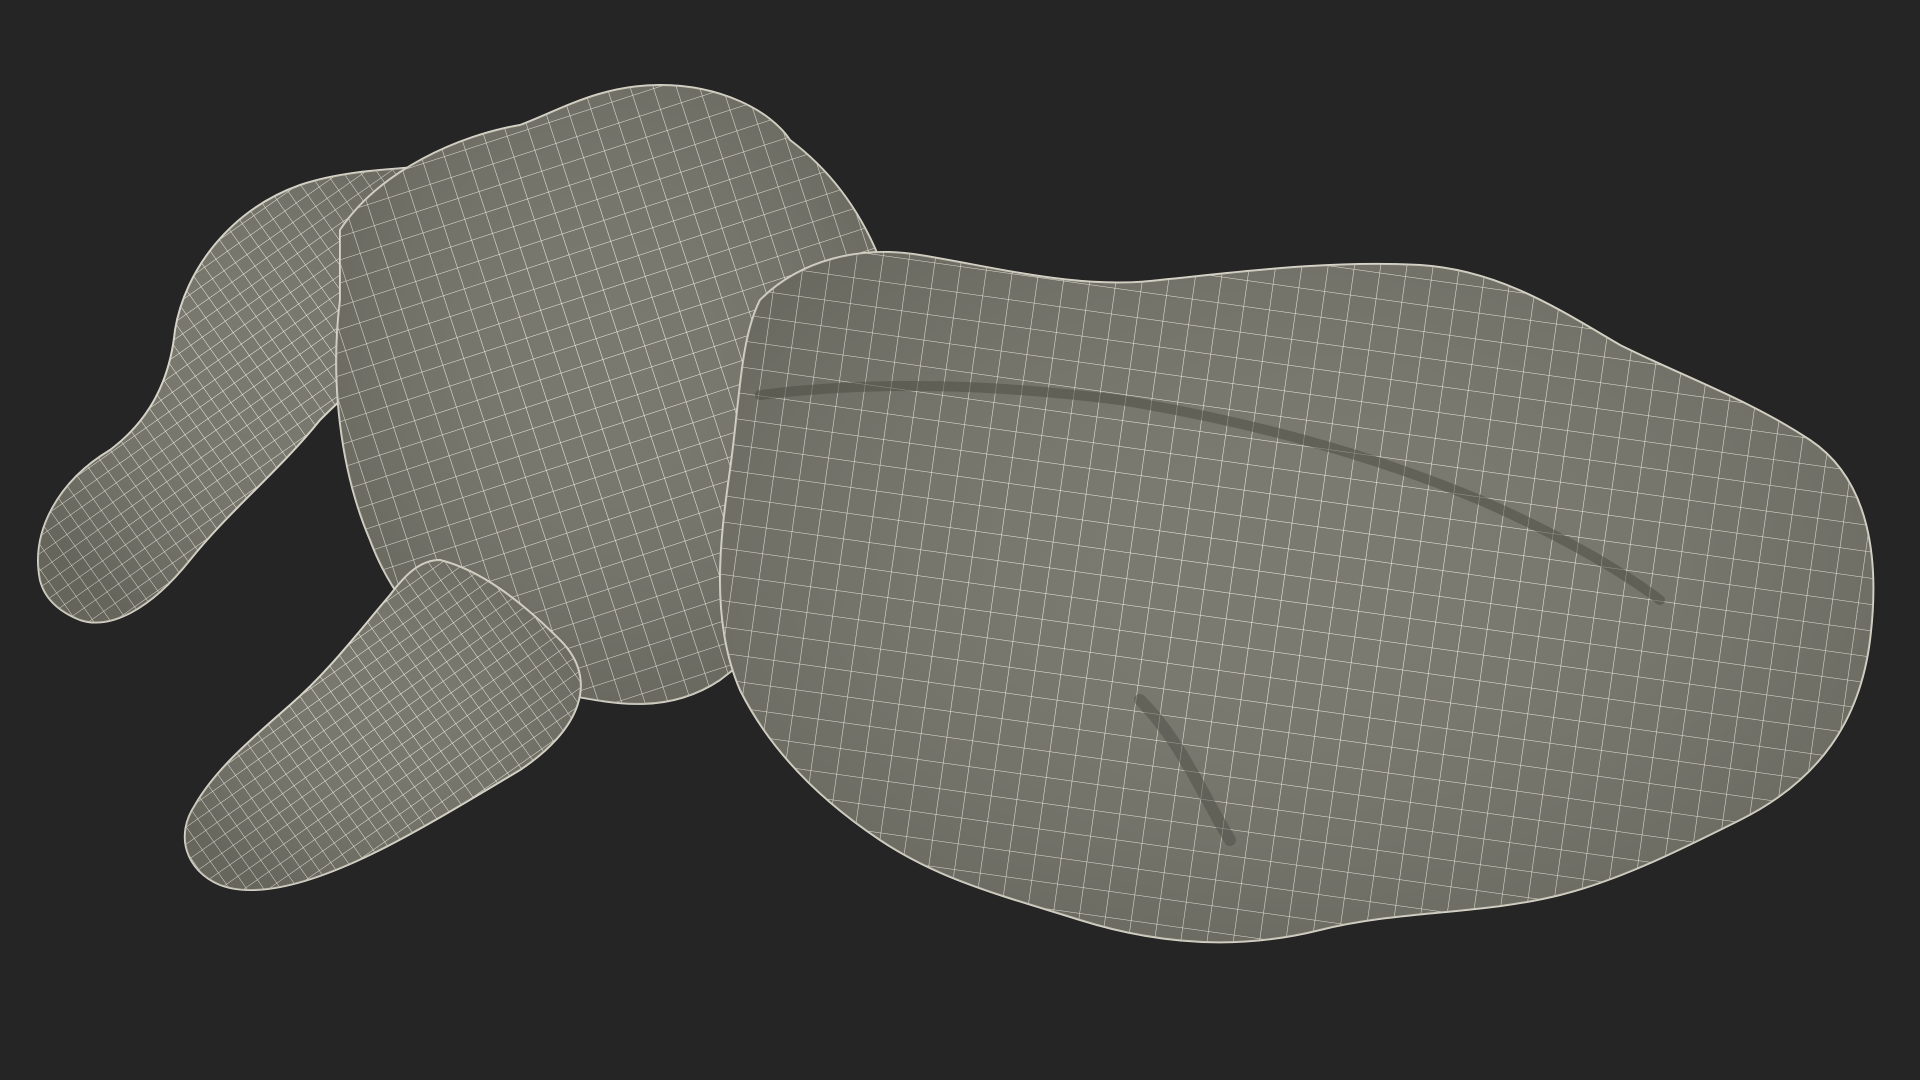 This screenshot has width=1920, height=1080. What do you see at coordinates (382, 725) in the screenshot?
I see `lower-limb-mesh` at bounding box center [382, 725].